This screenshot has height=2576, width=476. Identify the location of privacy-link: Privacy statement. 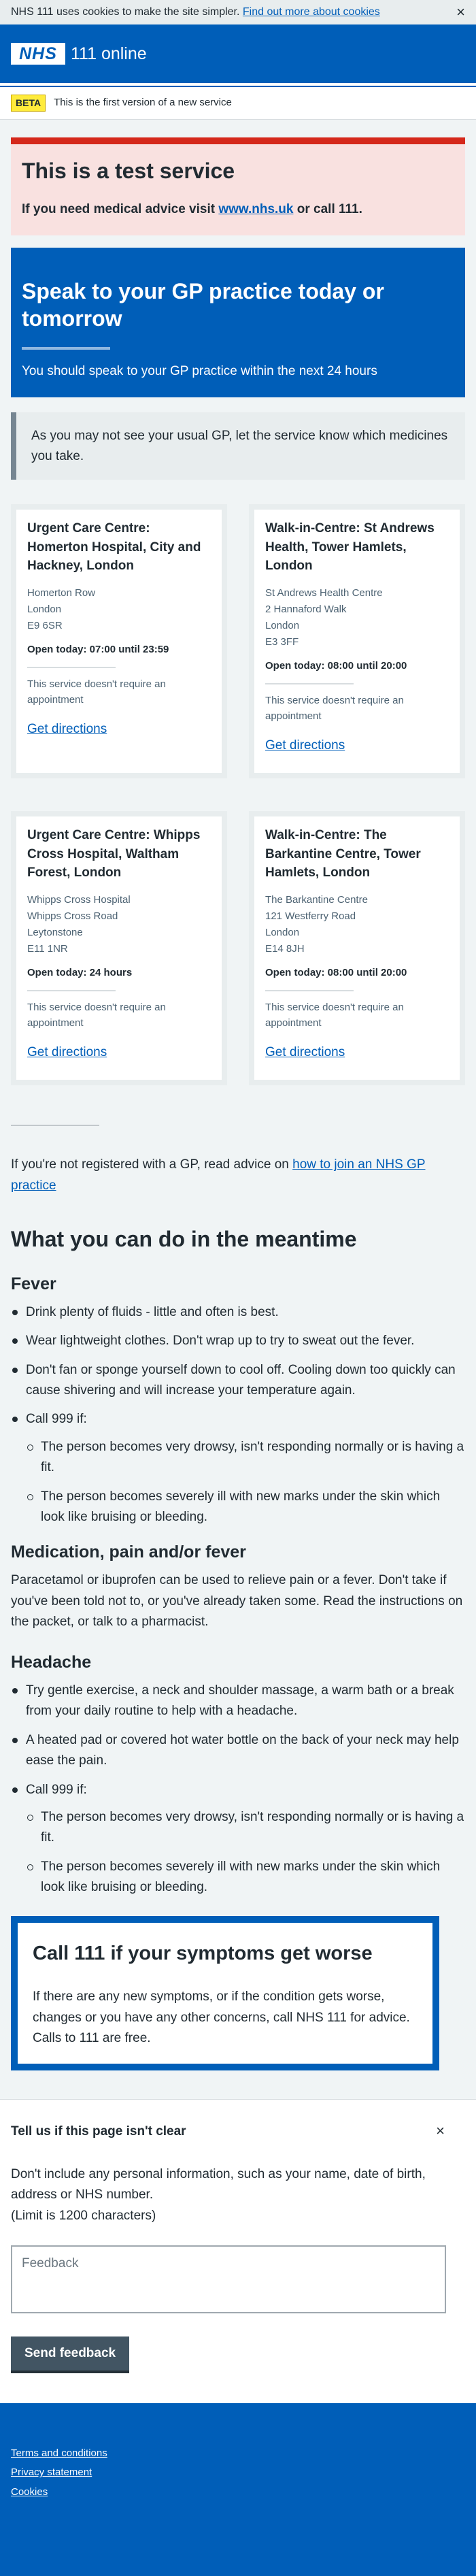
(238, 2473).